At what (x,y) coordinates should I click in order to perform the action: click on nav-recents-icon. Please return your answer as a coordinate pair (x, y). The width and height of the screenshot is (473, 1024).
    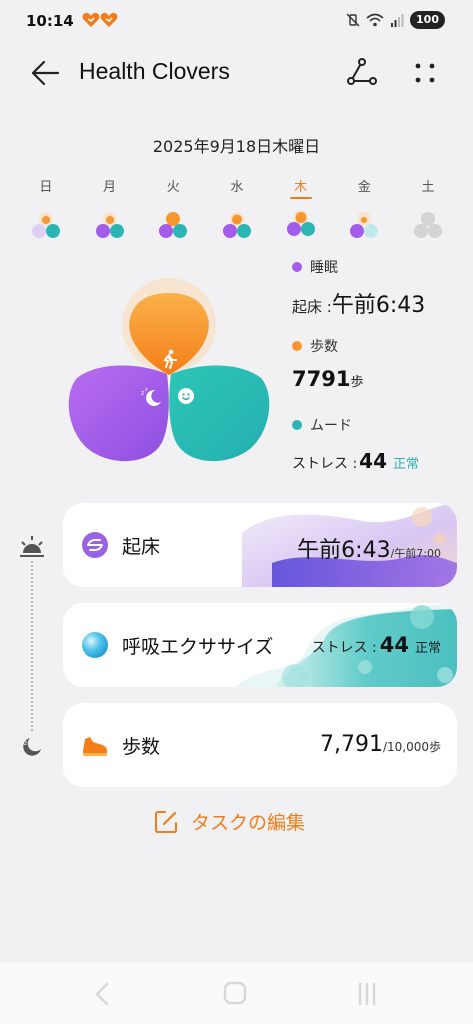
    Looking at the image, I should click on (367, 994).